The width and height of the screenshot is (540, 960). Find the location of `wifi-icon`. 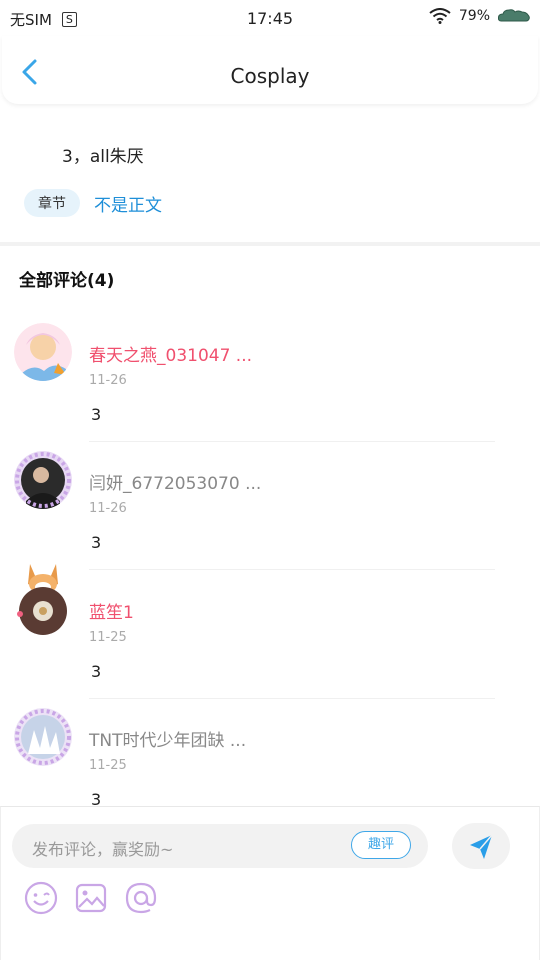

wifi-icon is located at coordinates (440, 16).